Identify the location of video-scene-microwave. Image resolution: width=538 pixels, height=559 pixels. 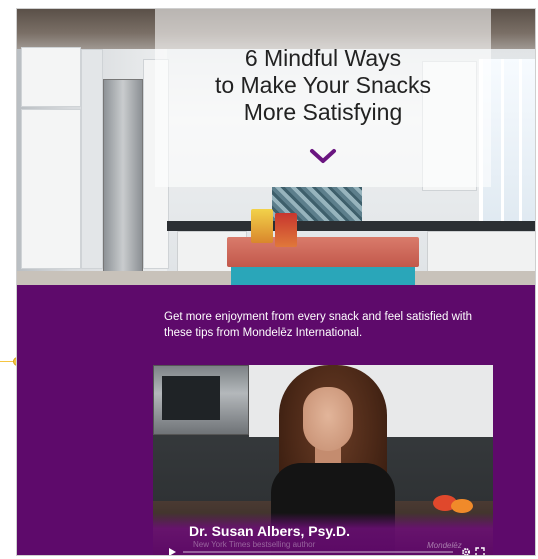
(201, 400).